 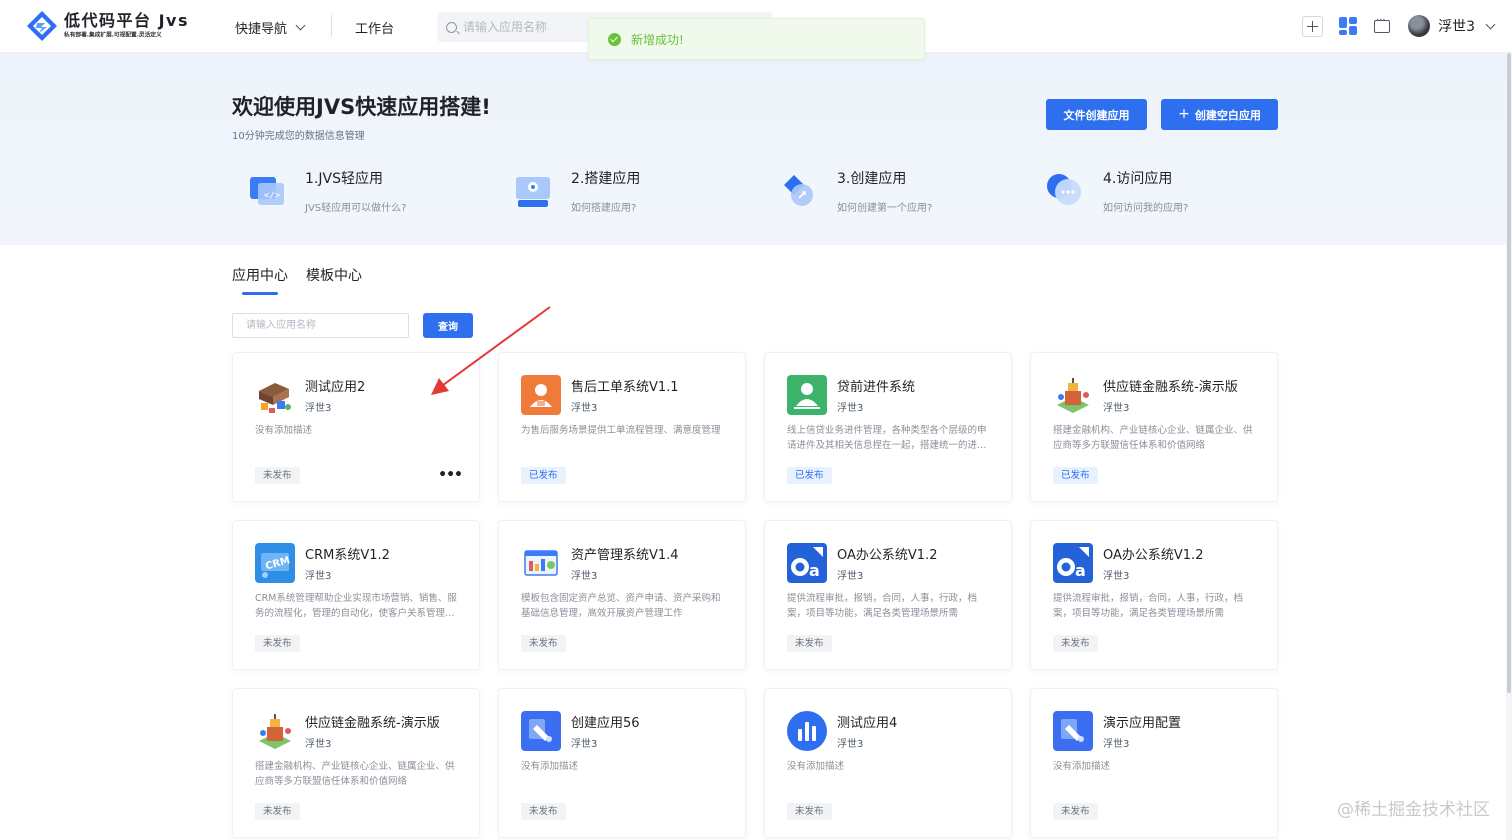 What do you see at coordinates (451, 27) in the screenshot?
I see `search-icon` at bounding box center [451, 27].